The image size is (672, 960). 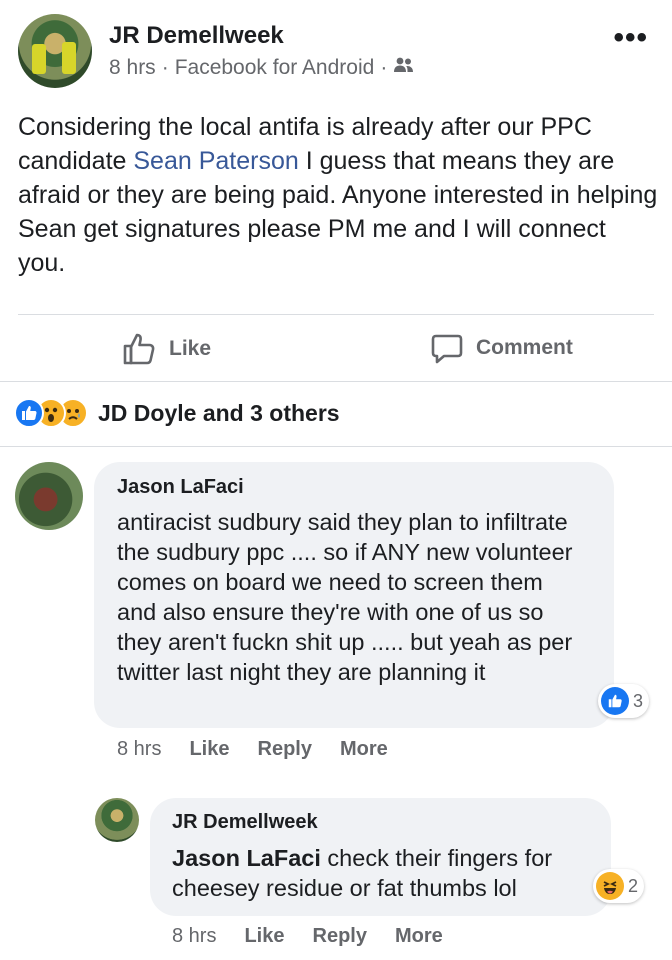 I want to click on reply-time: 8 hrs, so click(x=194, y=936).